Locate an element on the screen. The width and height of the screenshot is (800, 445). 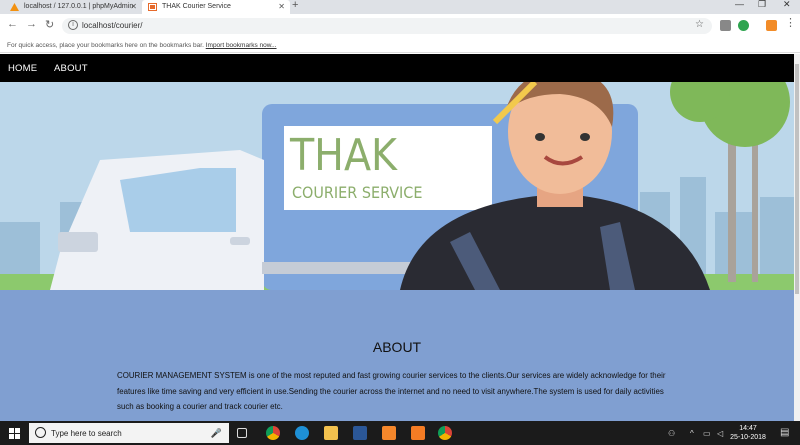
windows-start-icon is located at coordinates (14, 433).